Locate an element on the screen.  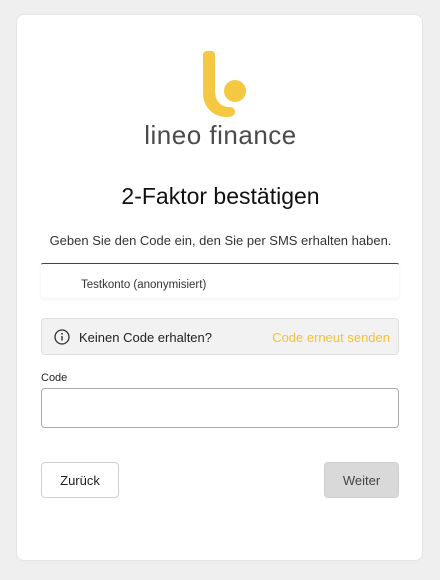
page-title: 2-Faktor bestätigen is located at coordinates (220, 196).